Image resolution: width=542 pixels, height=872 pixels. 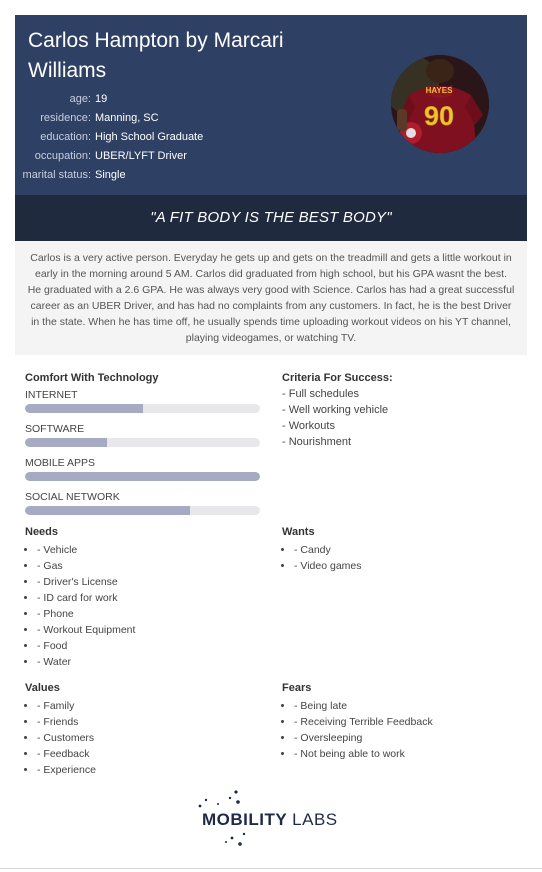 What do you see at coordinates (72, 497) in the screenshot?
I see `tech-label: SOCIAL NETWORK` at bounding box center [72, 497].